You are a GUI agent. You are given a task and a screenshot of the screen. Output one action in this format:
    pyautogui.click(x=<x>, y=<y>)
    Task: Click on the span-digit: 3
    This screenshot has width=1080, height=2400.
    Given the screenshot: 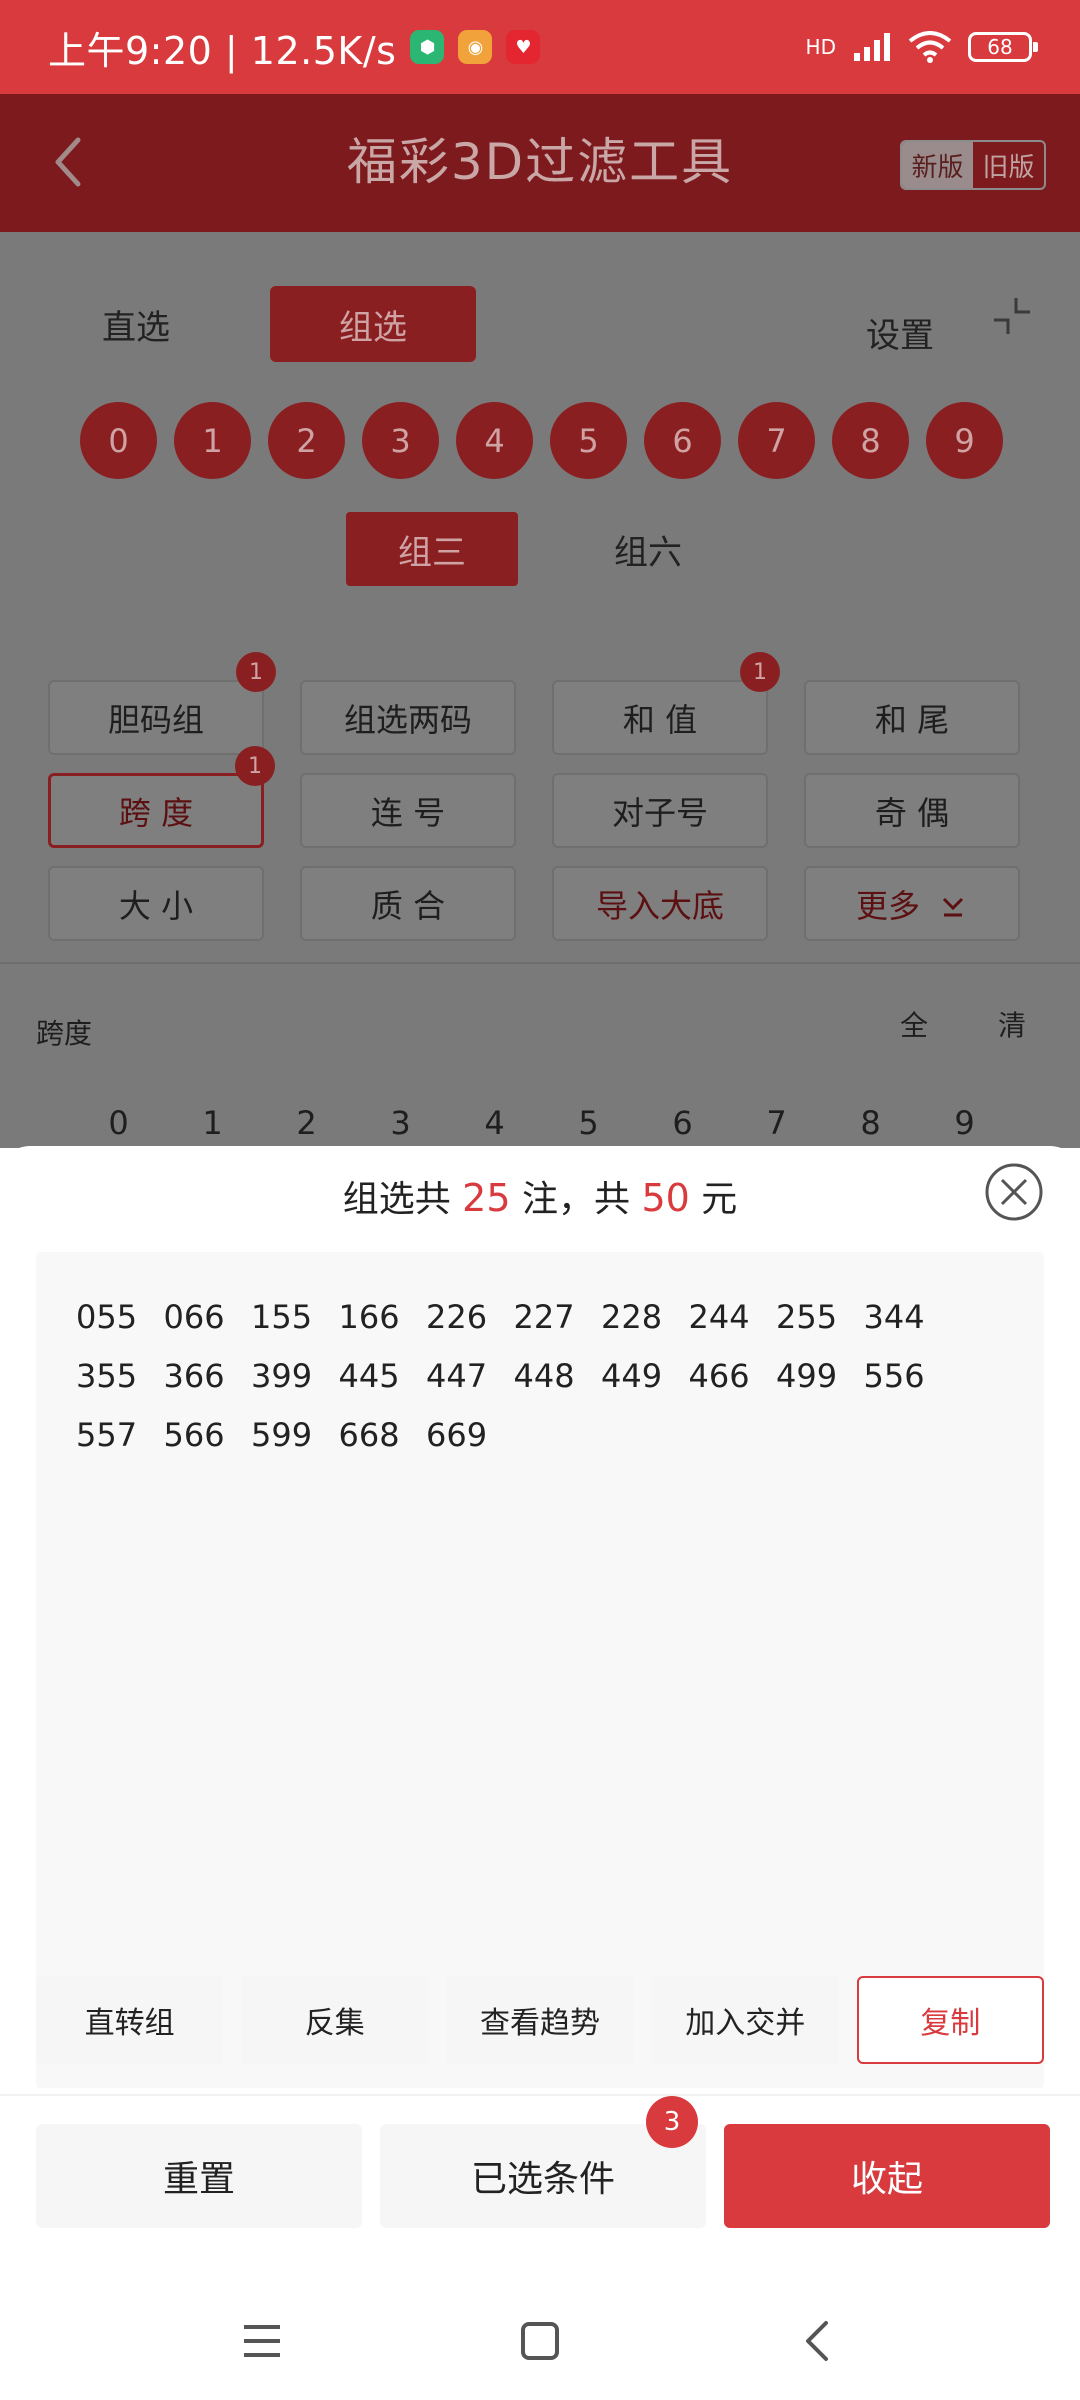 What is the action you would take?
    pyautogui.click(x=400, y=1123)
    